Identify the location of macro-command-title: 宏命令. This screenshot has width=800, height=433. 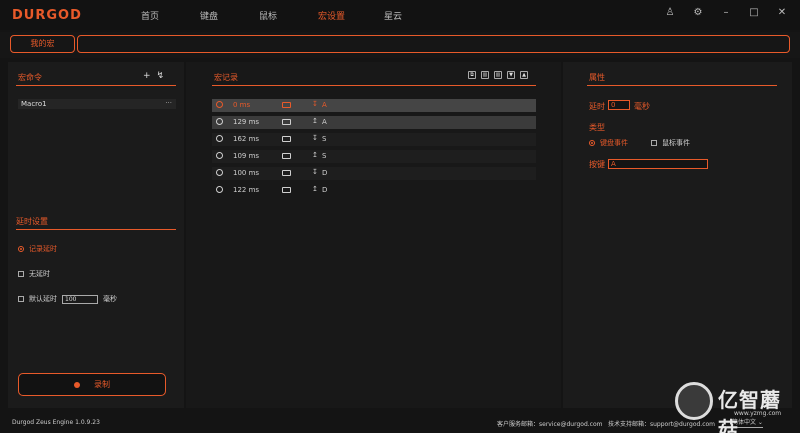
(30, 77).